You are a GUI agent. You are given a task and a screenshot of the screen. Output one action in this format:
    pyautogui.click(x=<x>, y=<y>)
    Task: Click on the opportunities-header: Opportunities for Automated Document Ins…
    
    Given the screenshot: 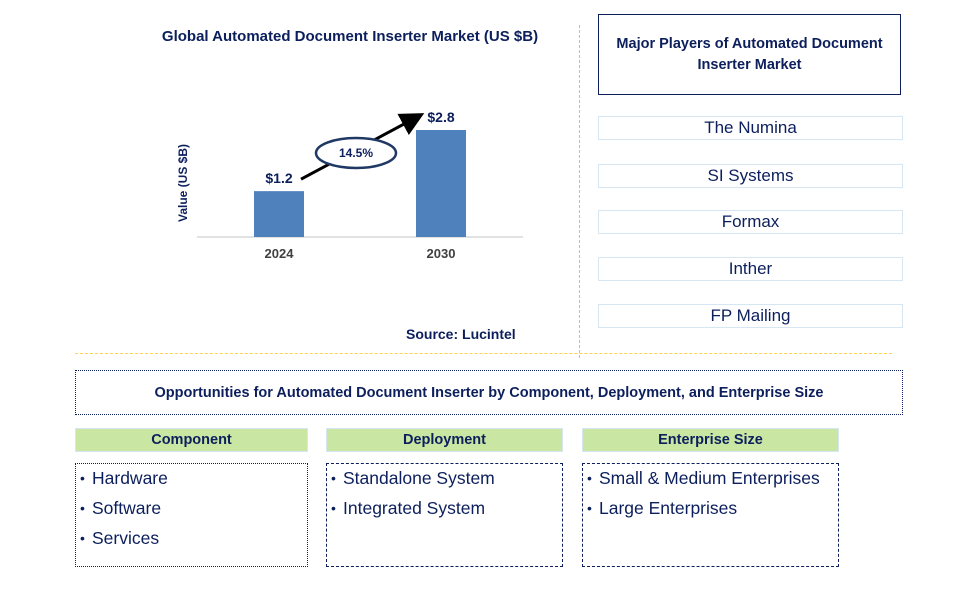 What is the action you would take?
    pyautogui.click(x=489, y=392)
    